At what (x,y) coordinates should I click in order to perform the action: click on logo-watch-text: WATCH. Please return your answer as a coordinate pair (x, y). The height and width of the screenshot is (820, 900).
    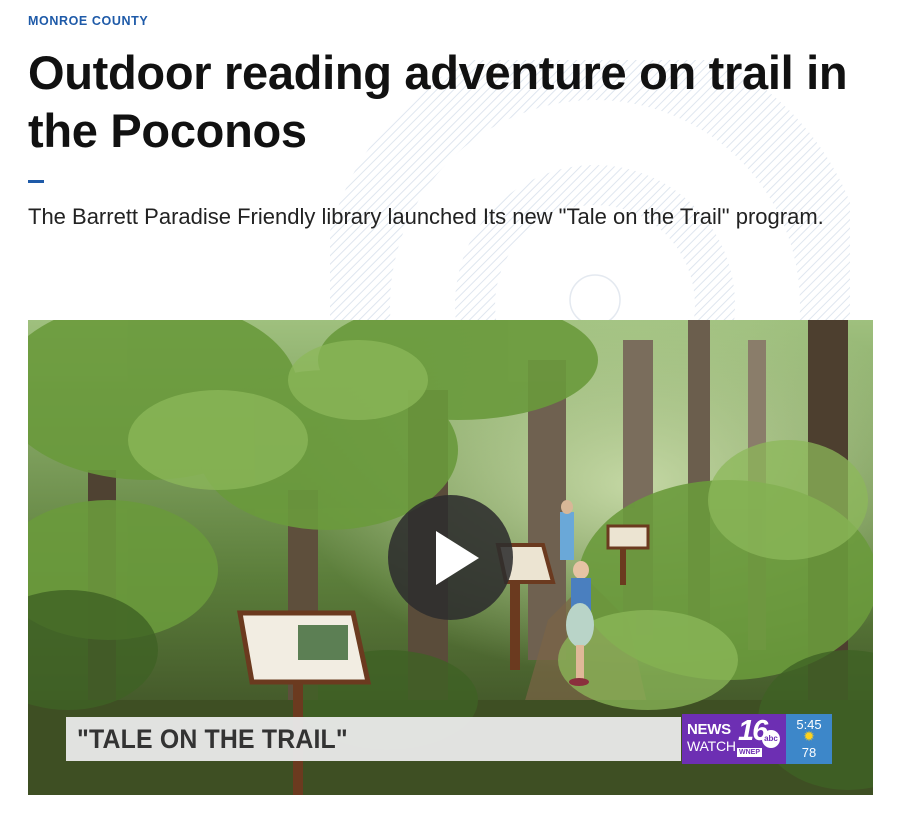
    Looking at the image, I should click on (711, 746).